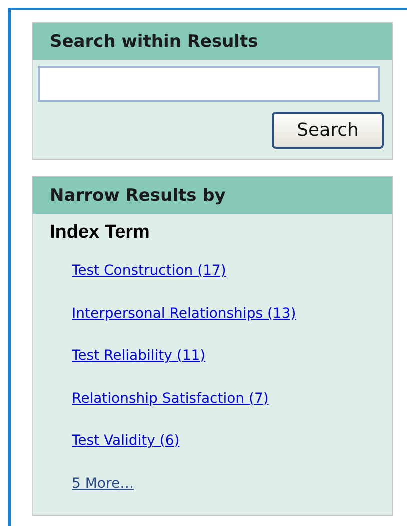 This screenshot has height=526, width=407. I want to click on filter-link: Relationship Satisfaction (7), so click(170, 398).